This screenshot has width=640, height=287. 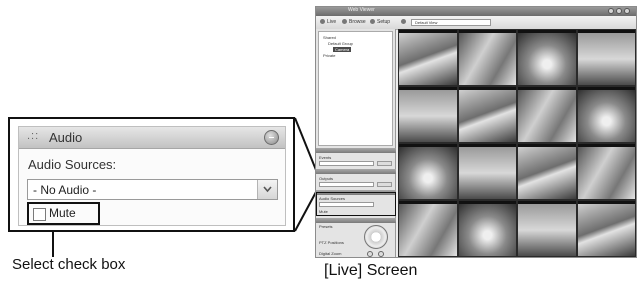 What do you see at coordinates (72, 164) in the screenshot?
I see `audio-sources-label: Audio Sources:` at bounding box center [72, 164].